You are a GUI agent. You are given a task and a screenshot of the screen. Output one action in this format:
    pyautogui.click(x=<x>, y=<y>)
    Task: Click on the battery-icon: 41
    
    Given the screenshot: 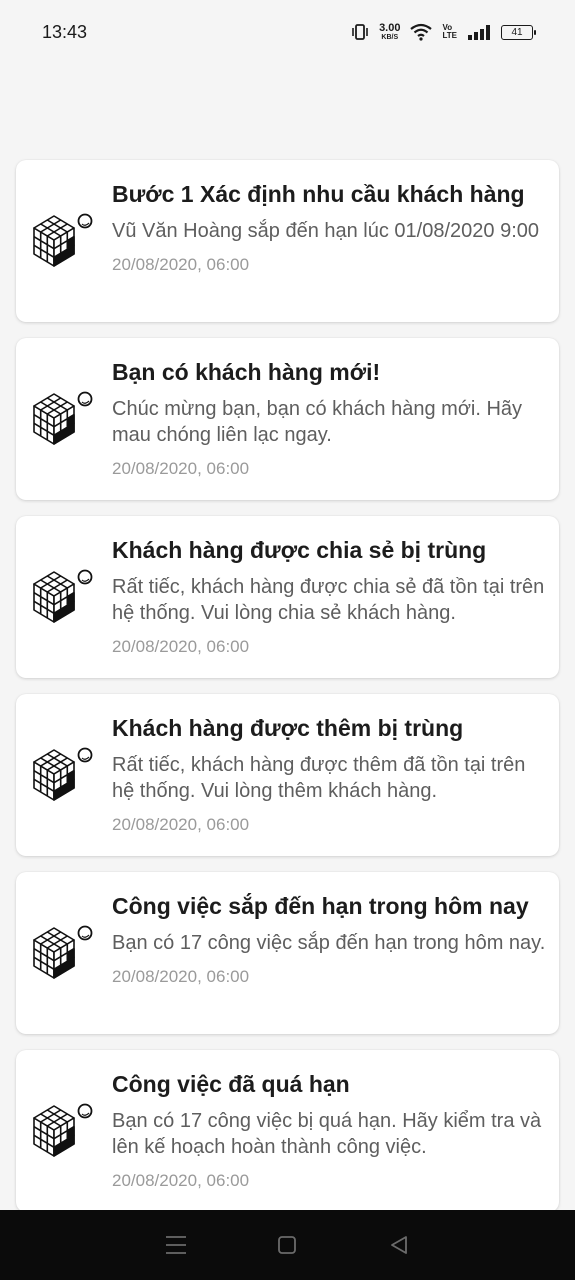 What is the action you would take?
    pyautogui.click(x=518, y=32)
    